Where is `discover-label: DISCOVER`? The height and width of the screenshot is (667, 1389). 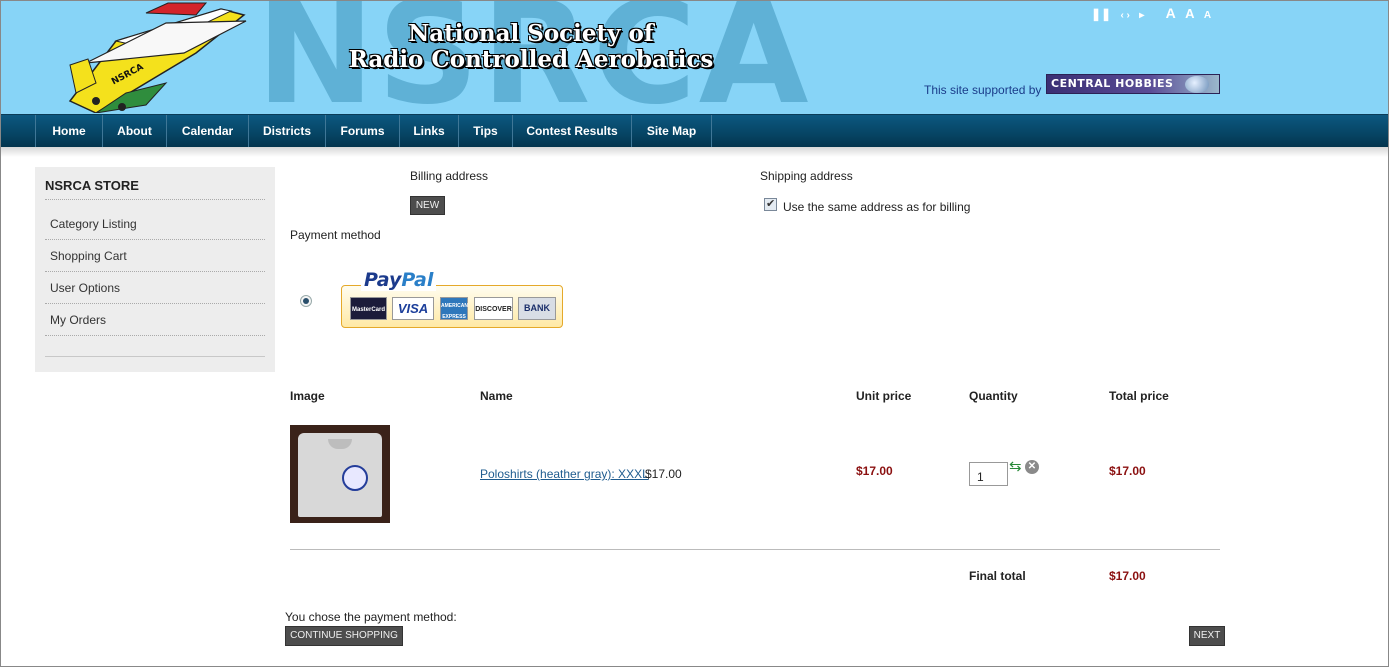
discover-label: DISCOVER is located at coordinates (493, 309).